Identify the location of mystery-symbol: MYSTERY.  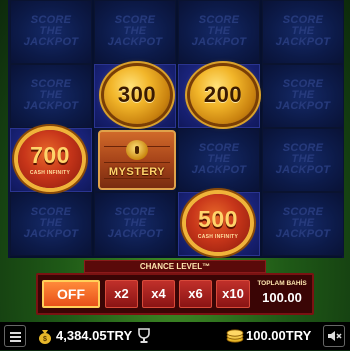
(137, 160).